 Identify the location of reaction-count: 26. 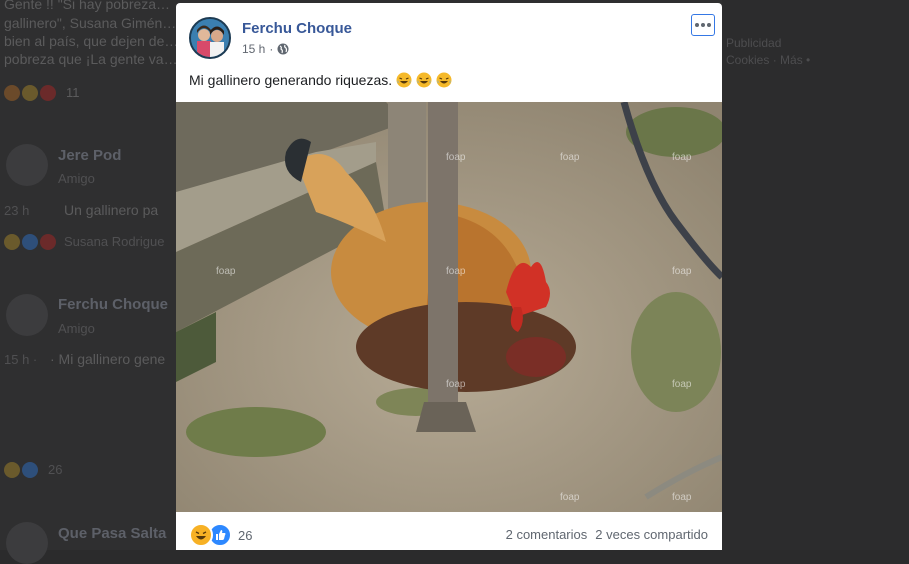
(245, 535).